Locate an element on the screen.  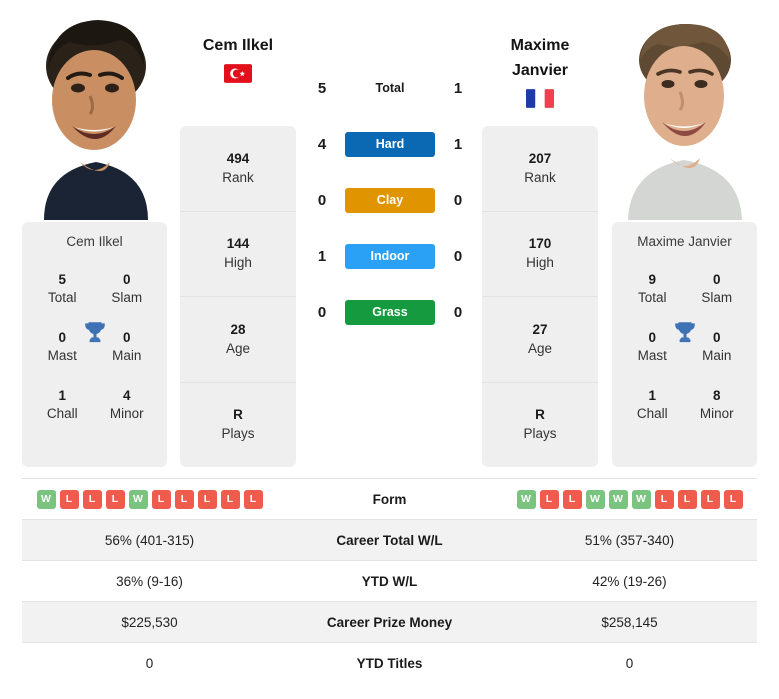
table-cell-right: 51% (357-340) is located at coordinates (629, 540).